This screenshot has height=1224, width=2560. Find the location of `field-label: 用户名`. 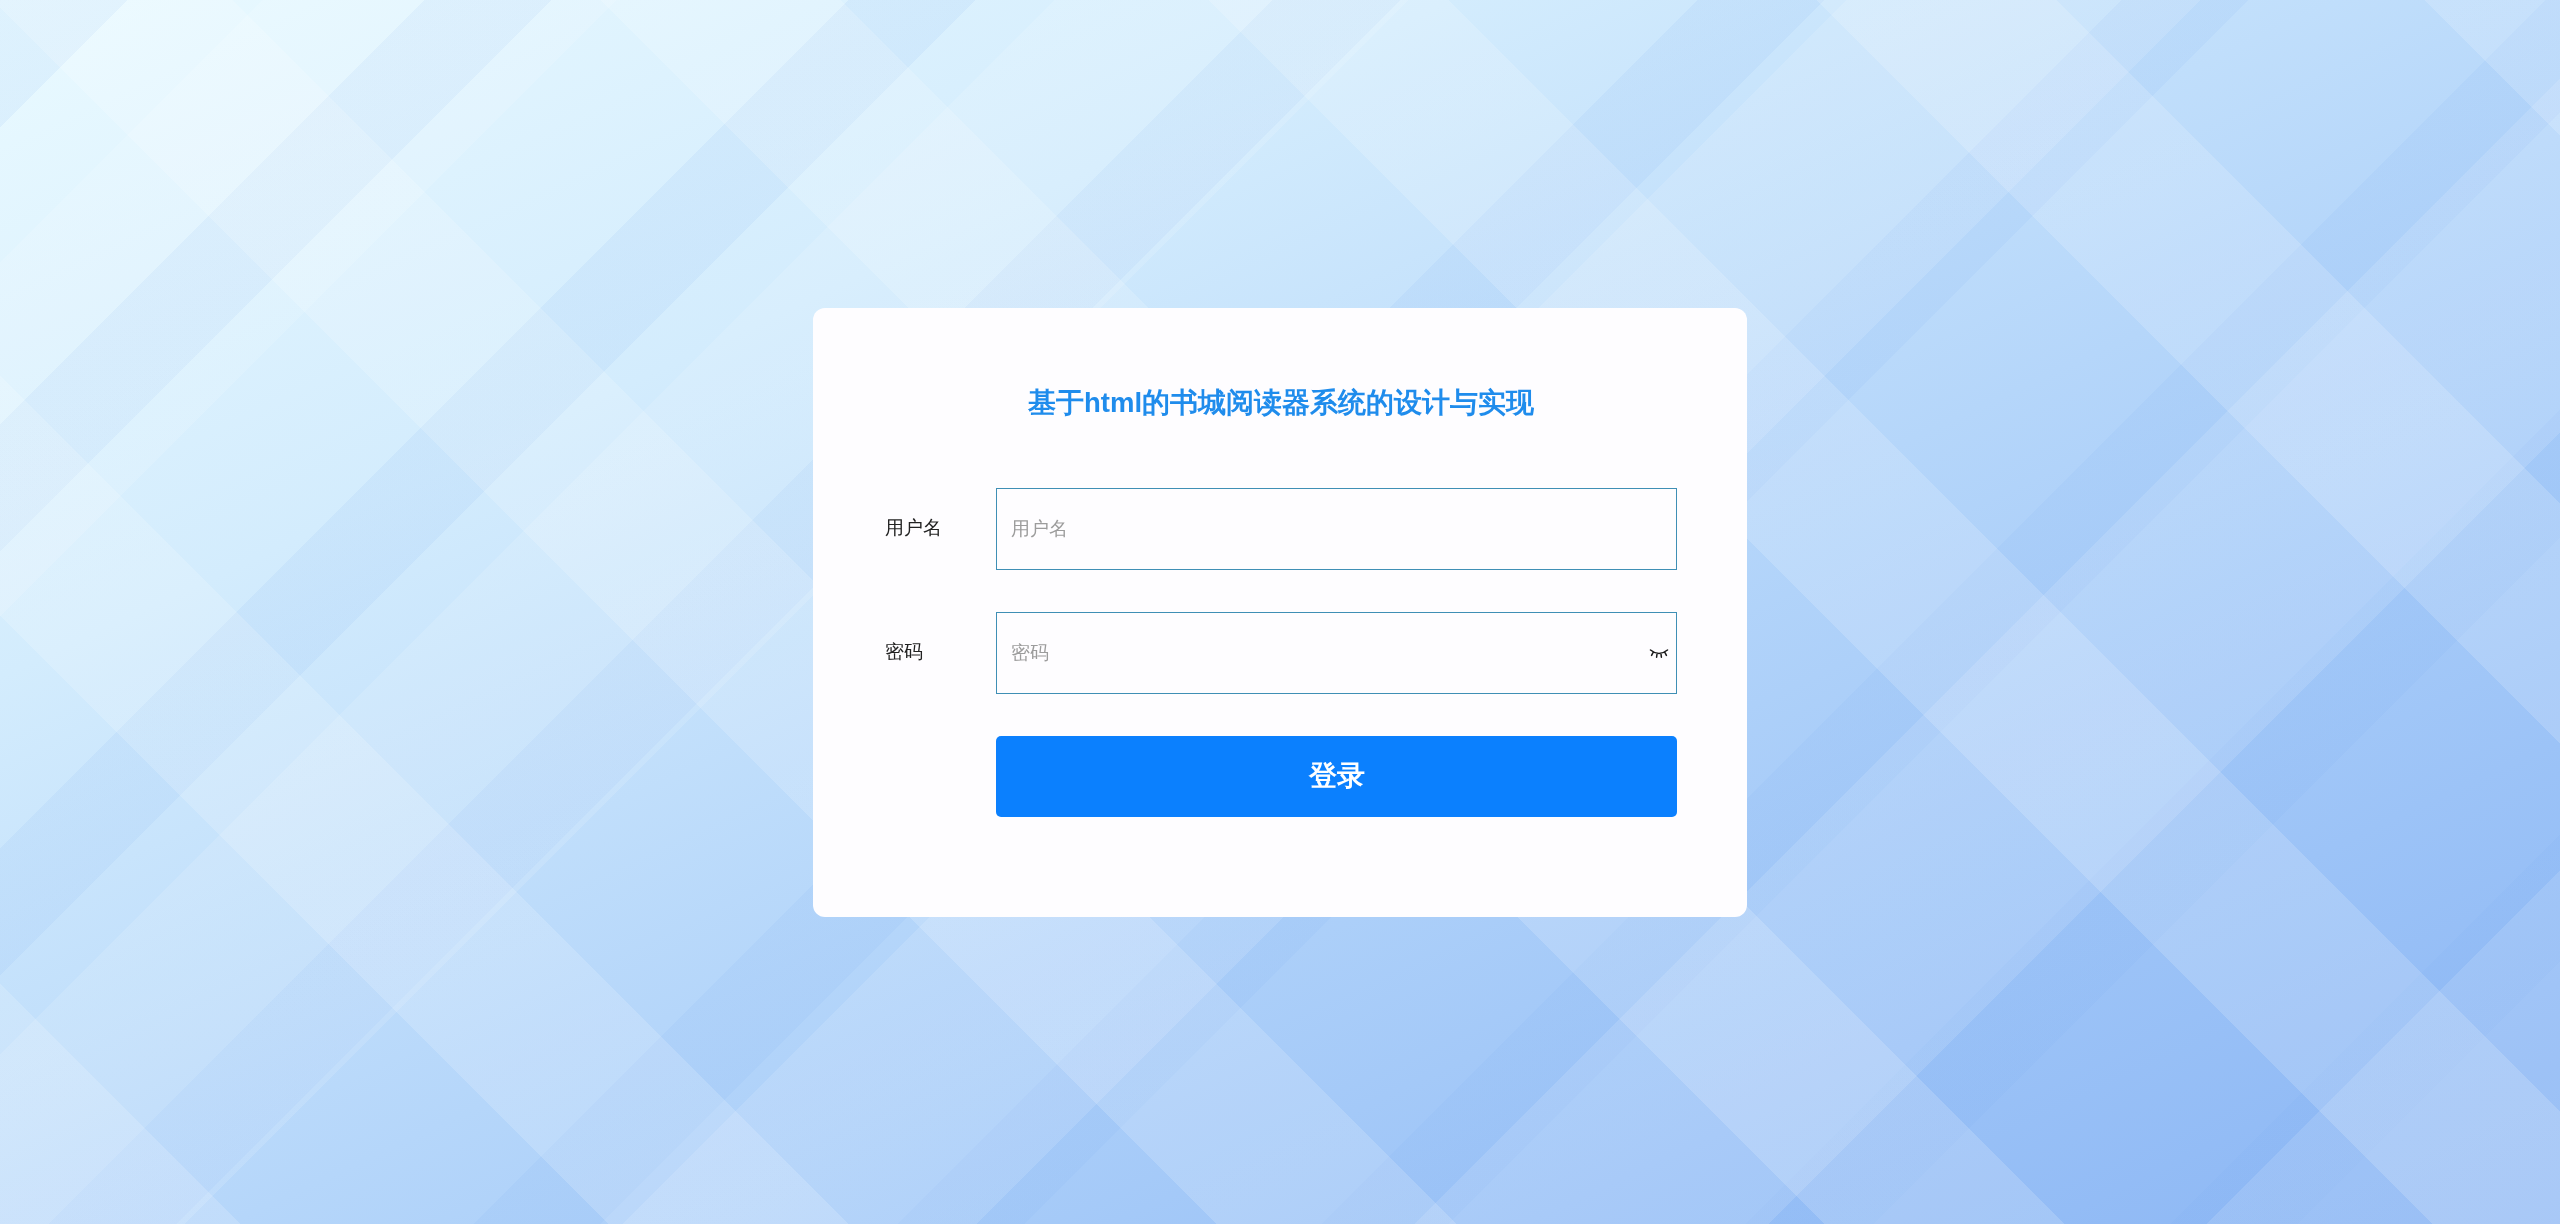

field-label: 用户名 is located at coordinates (914, 528).